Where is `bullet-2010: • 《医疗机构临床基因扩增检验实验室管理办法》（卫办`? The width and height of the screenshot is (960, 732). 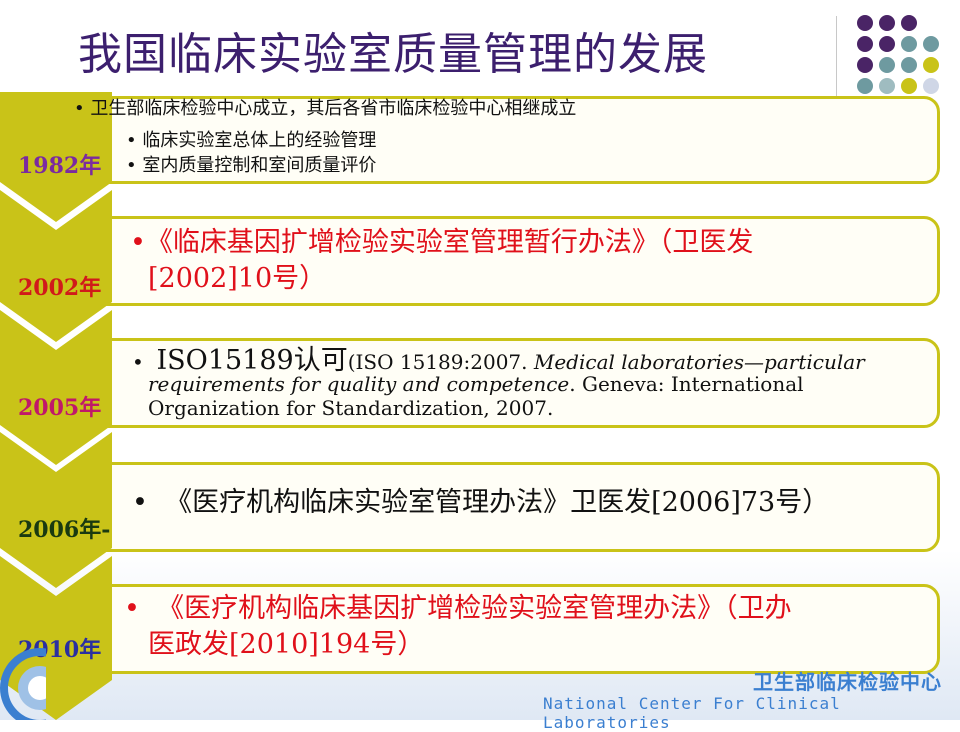 bullet-2010: • 《医疗机构临床基因扩增检验实验室管理办法》（卫办 is located at coordinates (458, 608).